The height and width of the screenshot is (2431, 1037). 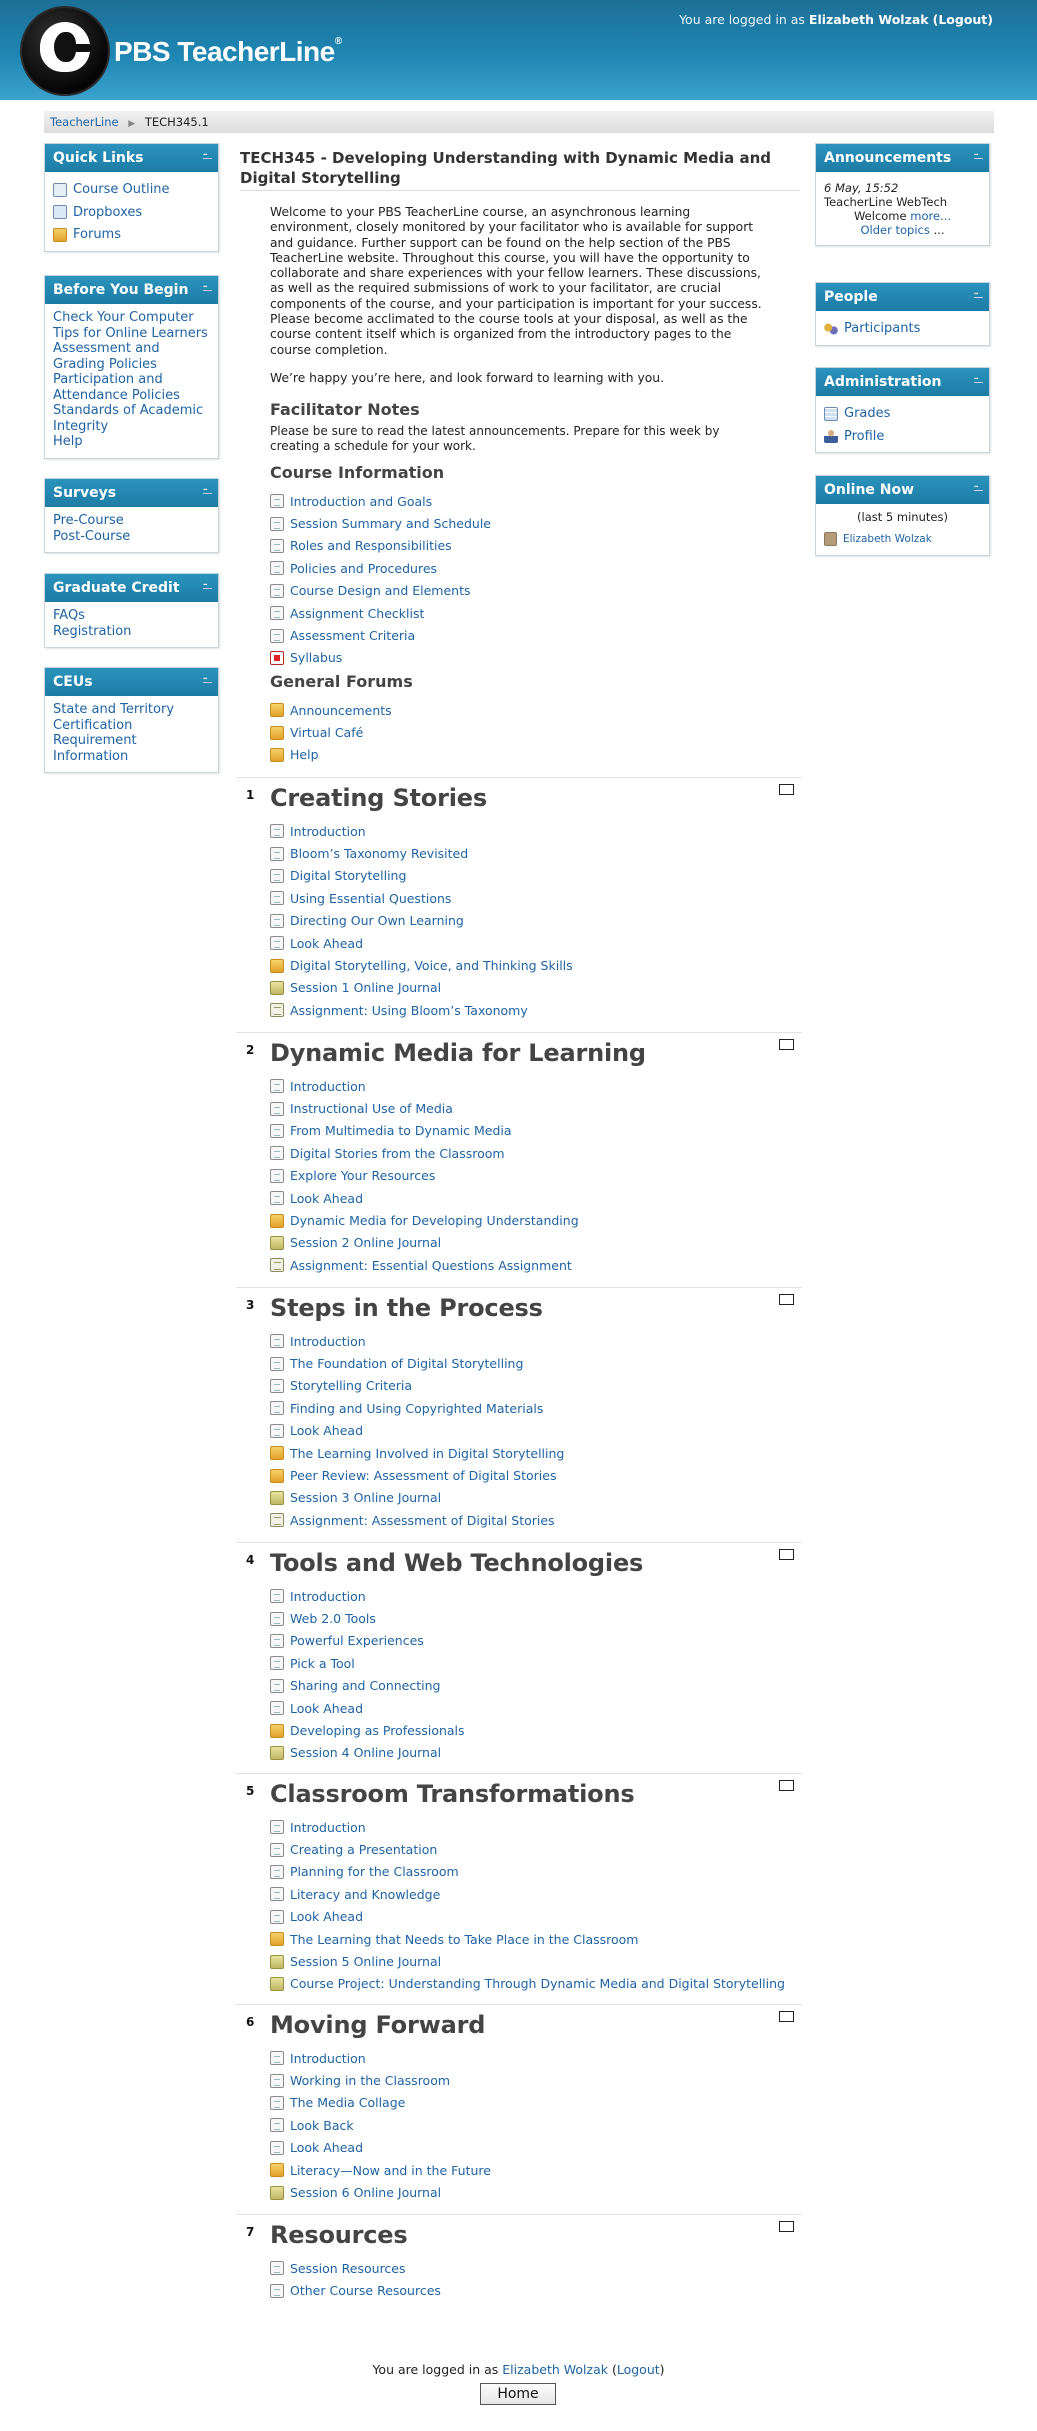 I want to click on activity-link: Sharing and Connecting, so click(x=365, y=1685).